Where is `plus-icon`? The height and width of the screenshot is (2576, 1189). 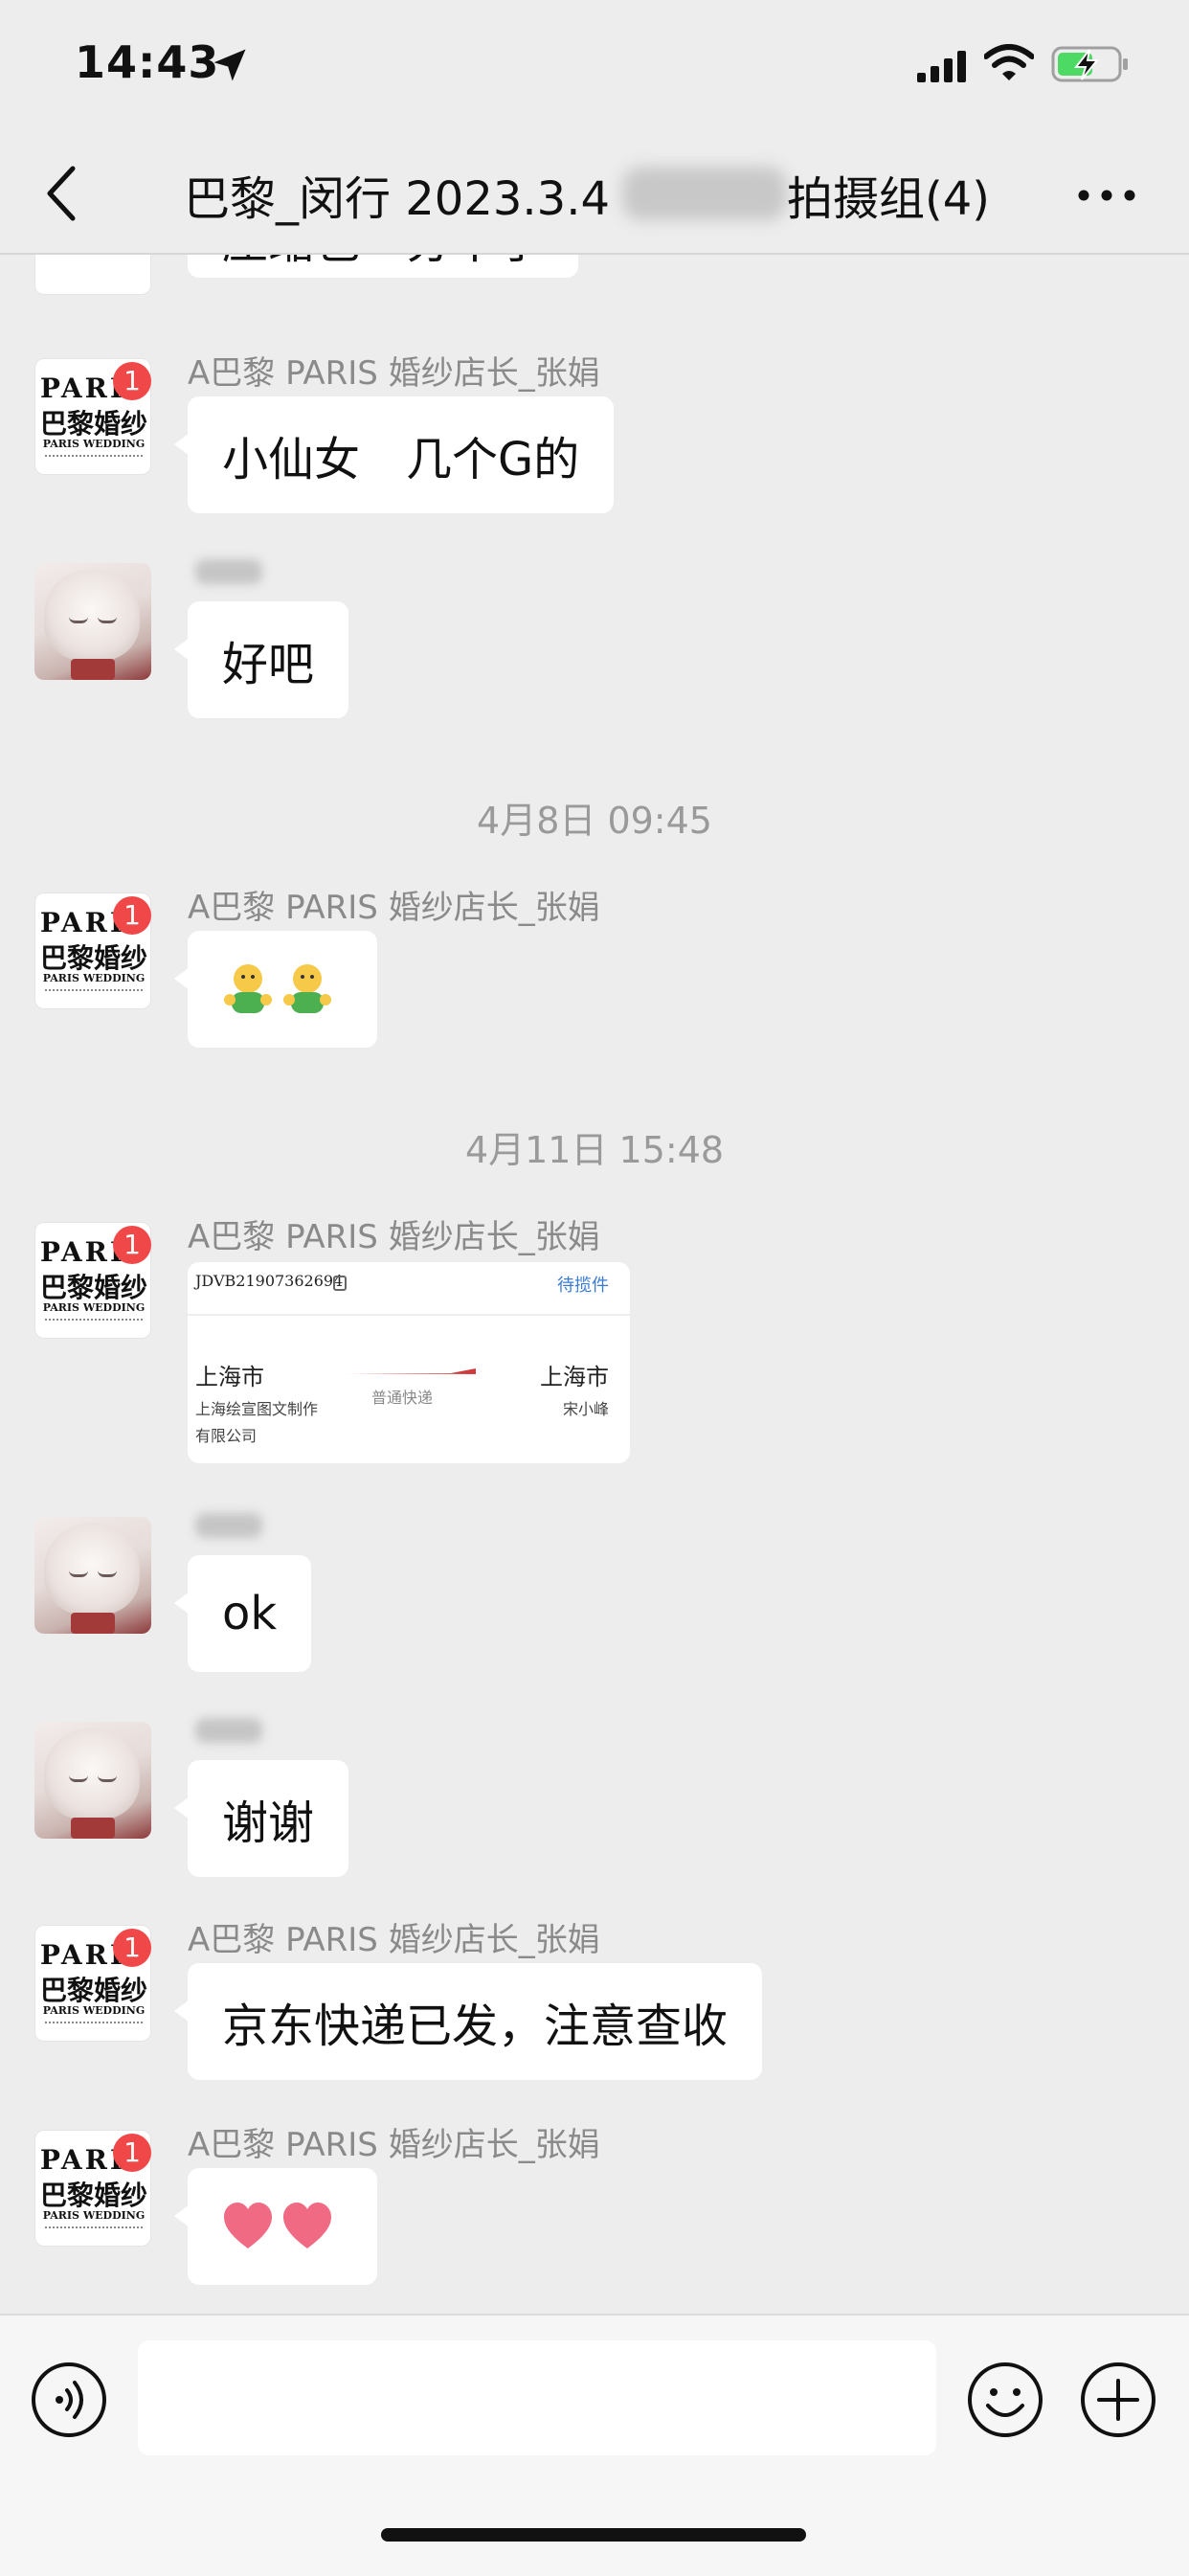
plus-icon is located at coordinates (1118, 2399).